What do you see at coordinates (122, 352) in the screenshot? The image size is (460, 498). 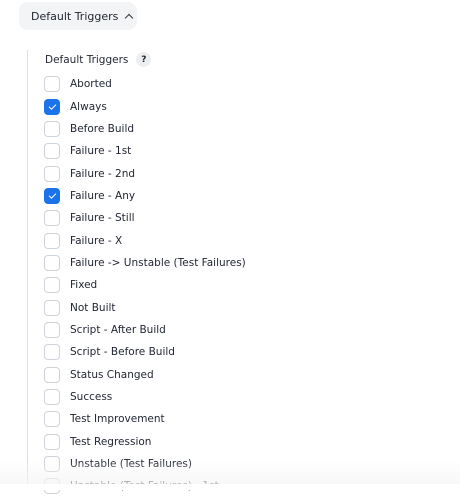 I see `trigger-label: Script - Before Build` at bounding box center [122, 352].